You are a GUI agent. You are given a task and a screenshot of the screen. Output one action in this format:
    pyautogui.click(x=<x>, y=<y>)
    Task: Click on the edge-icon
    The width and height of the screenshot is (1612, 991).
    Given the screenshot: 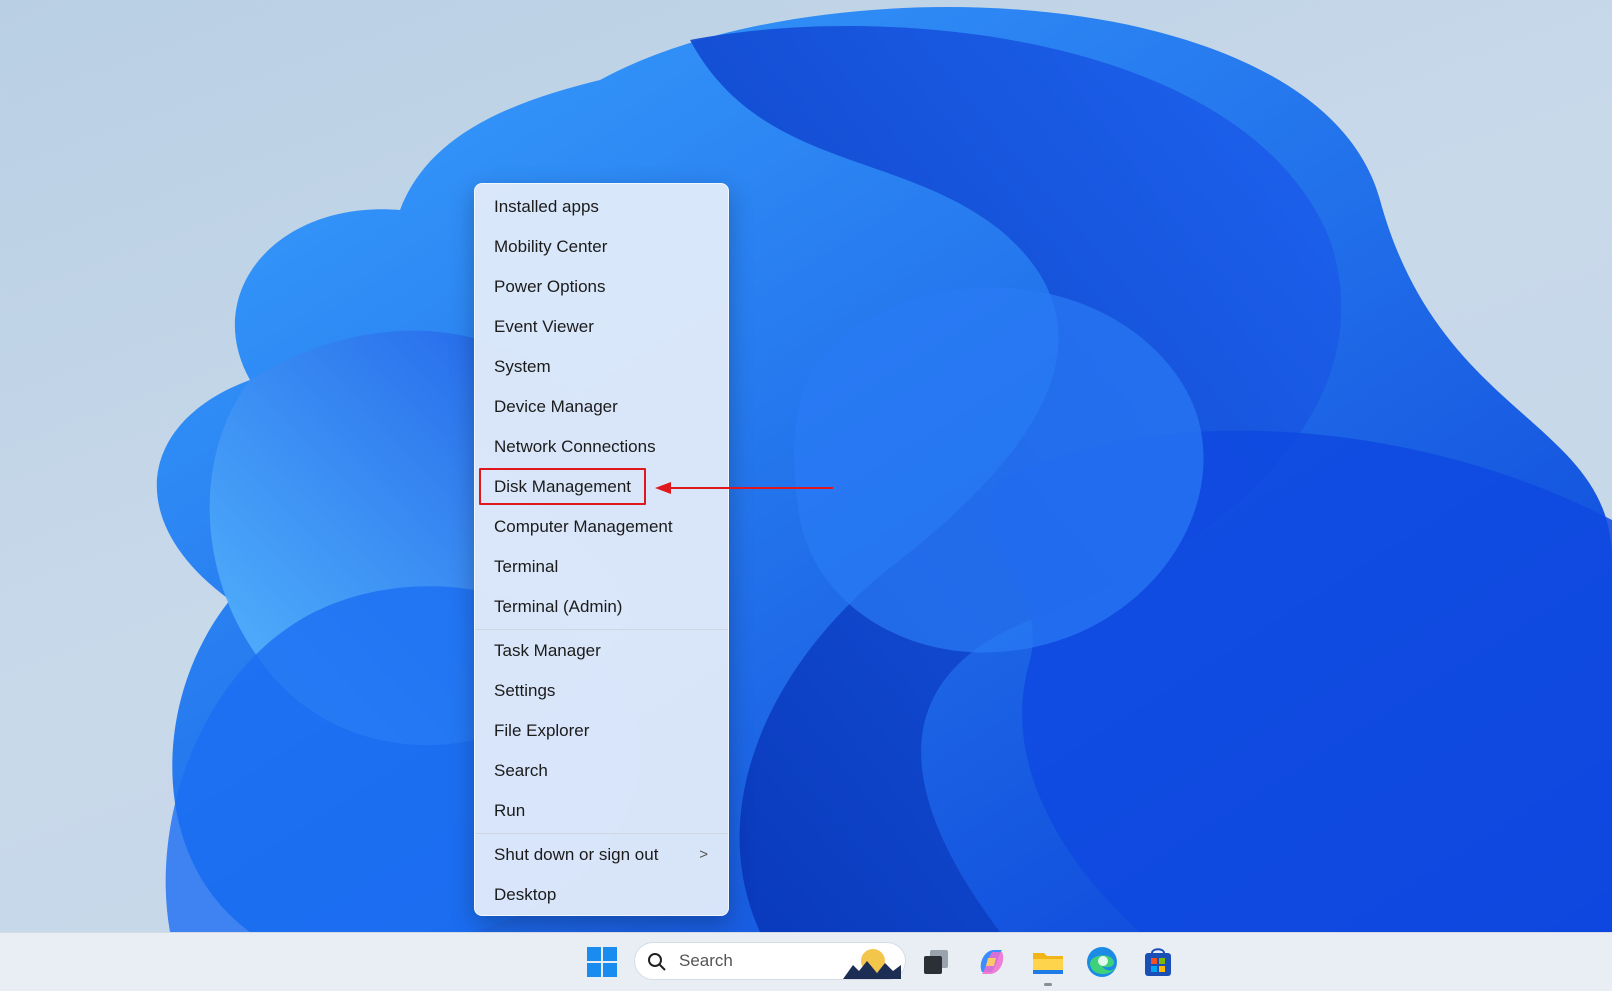 What is the action you would take?
    pyautogui.click(x=1102, y=962)
    